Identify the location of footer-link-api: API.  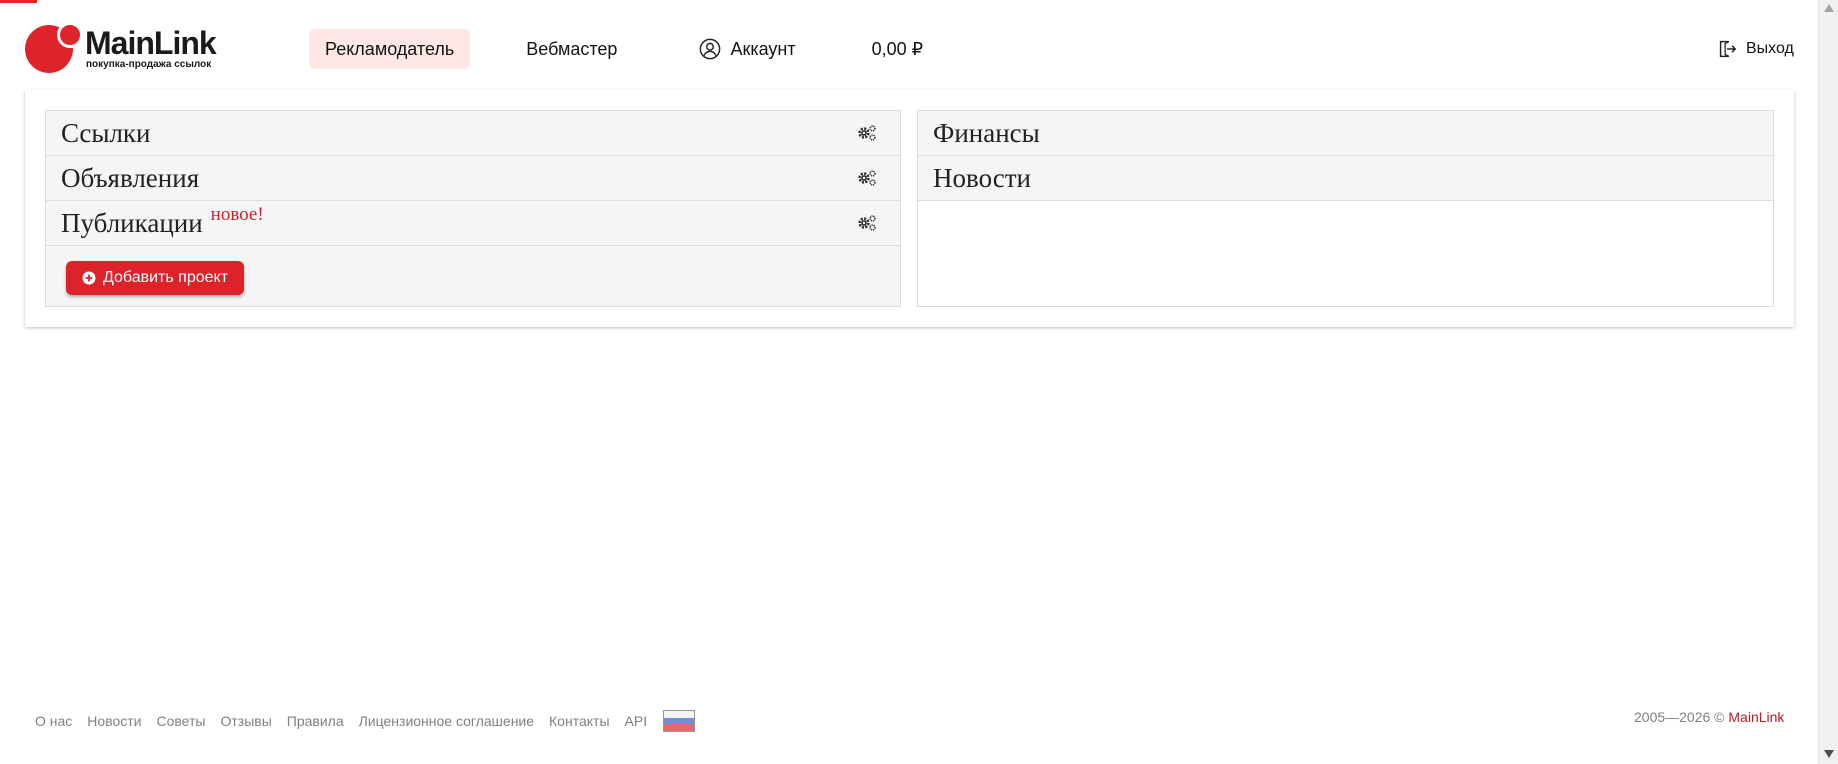
(636, 721).